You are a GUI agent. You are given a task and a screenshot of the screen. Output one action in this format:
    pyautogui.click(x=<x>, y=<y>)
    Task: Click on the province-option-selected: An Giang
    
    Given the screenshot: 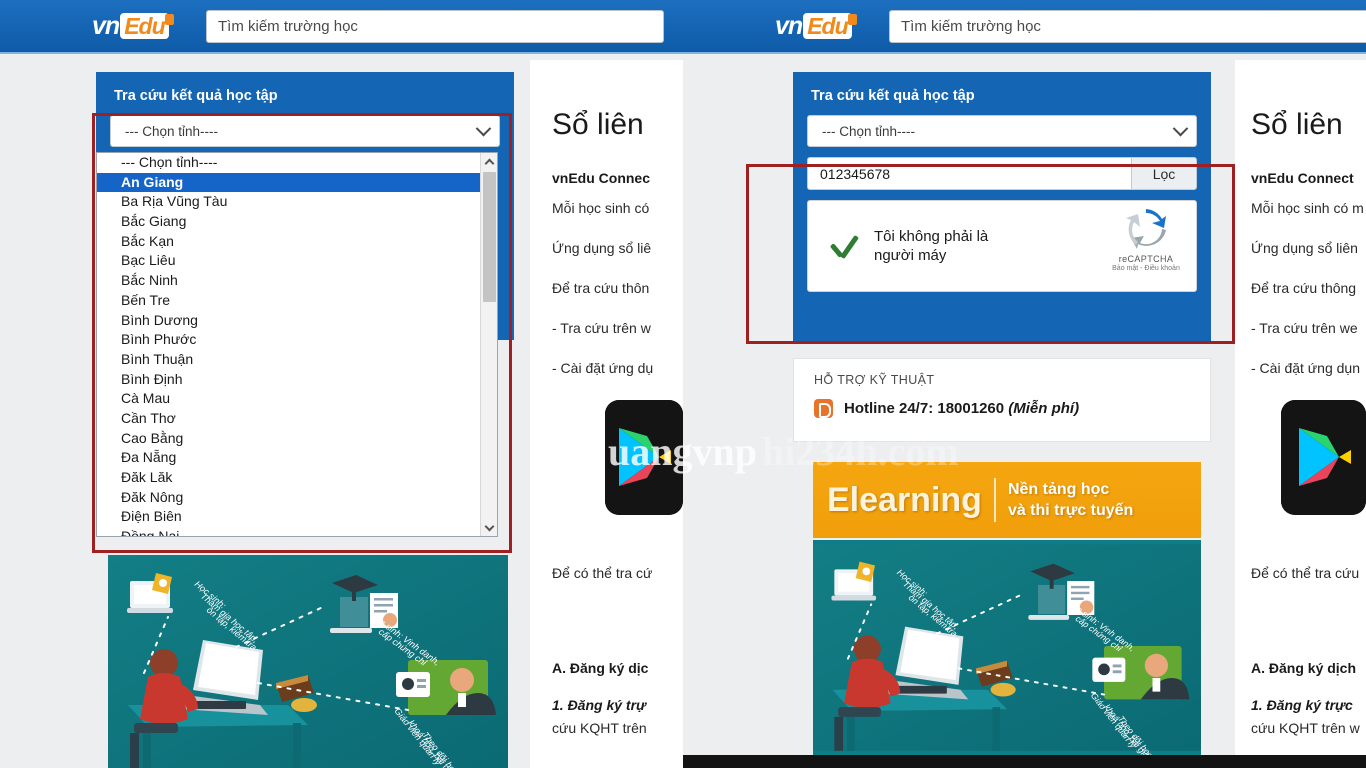 What is the action you would take?
    pyautogui.click(x=297, y=182)
    